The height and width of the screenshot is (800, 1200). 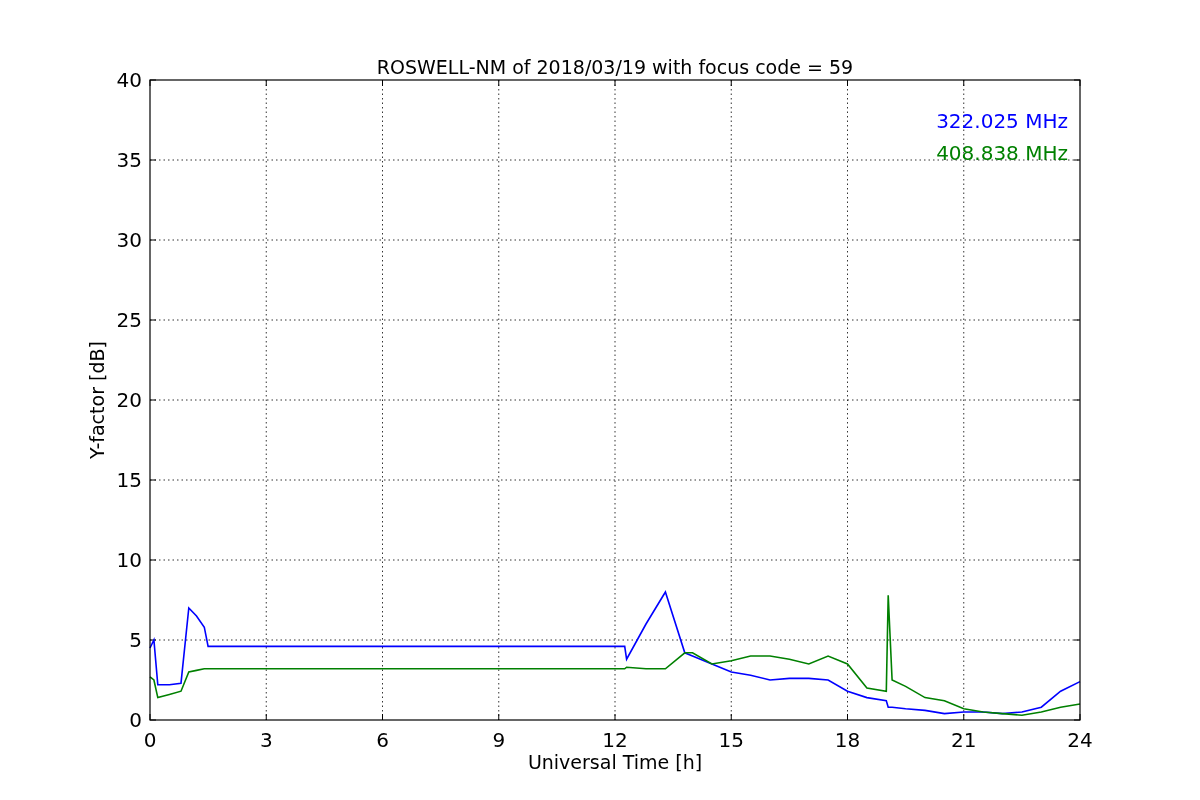 What do you see at coordinates (129, 320) in the screenshot?
I see `tick-label: 25` at bounding box center [129, 320].